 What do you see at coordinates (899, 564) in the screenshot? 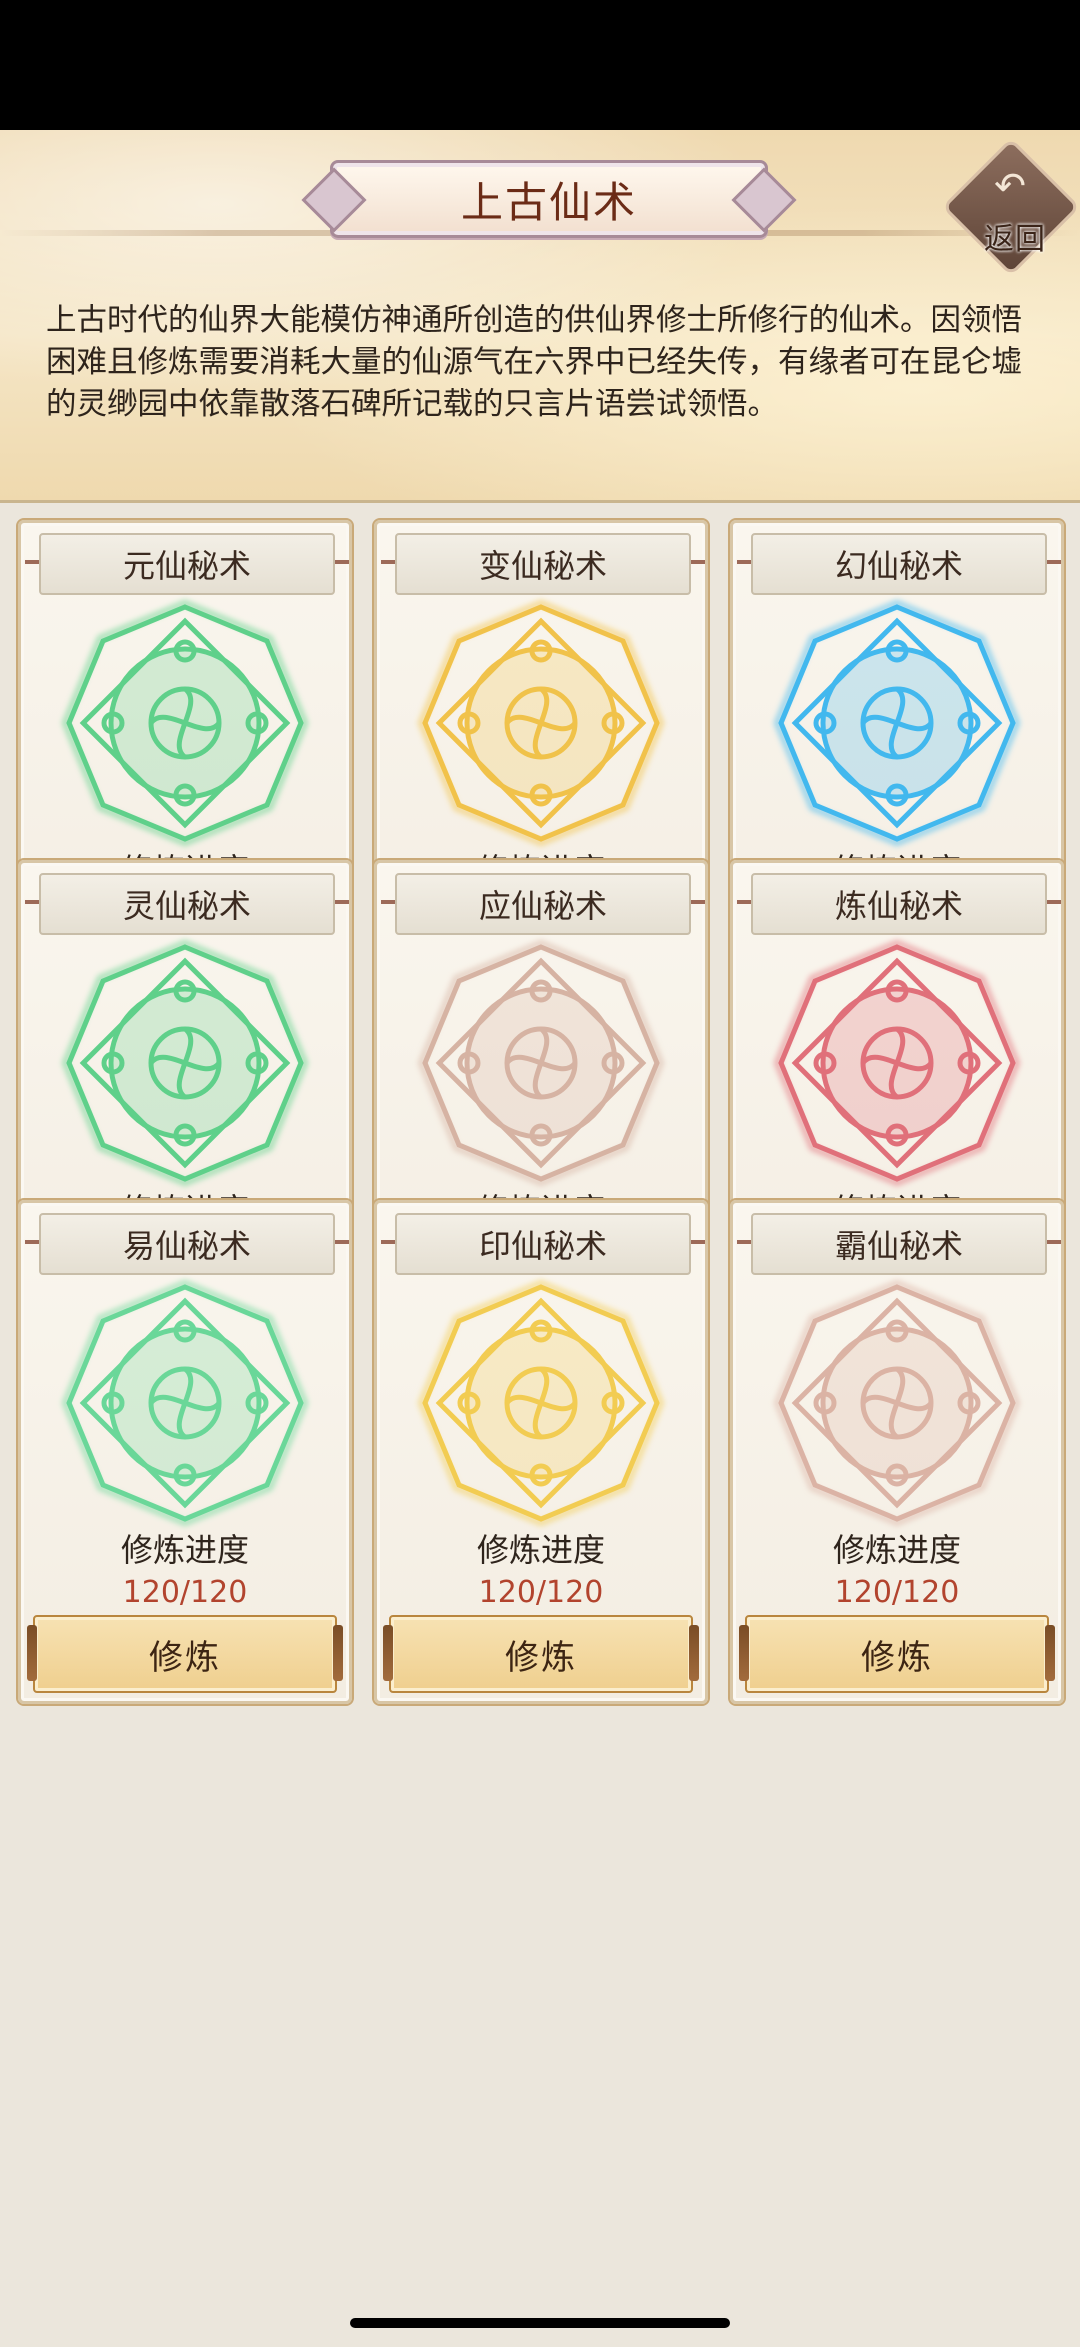
I see `technique-name: 幻仙秘术` at bounding box center [899, 564].